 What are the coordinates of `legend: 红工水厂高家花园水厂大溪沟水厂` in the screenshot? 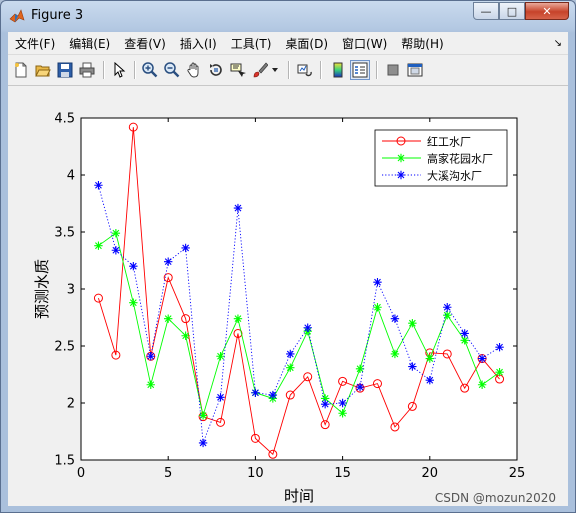 It's located at (441, 158).